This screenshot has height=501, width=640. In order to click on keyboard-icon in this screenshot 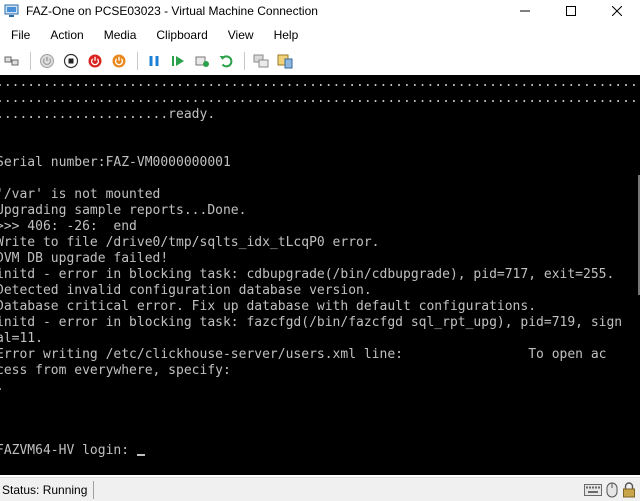, I will do `click(593, 490)`.